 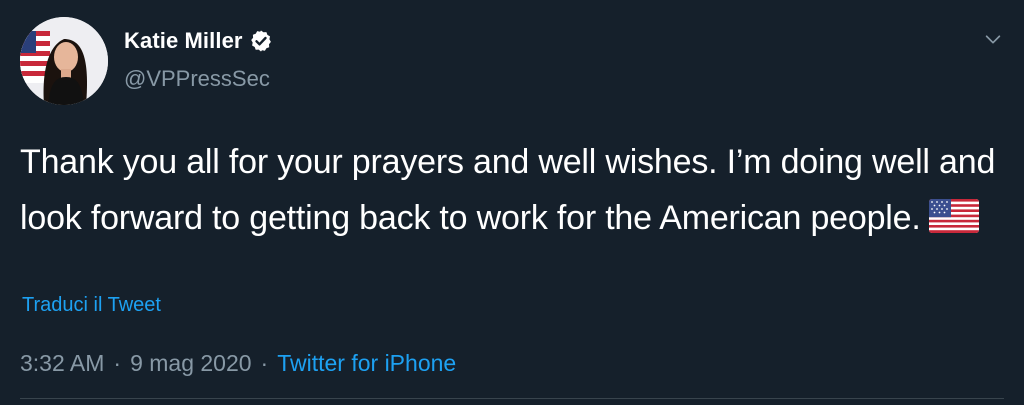 What do you see at coordinates (62, 363) in the screenshot?
I see `tweet-time: 3:32 AM` at bounding box center [62, 363].